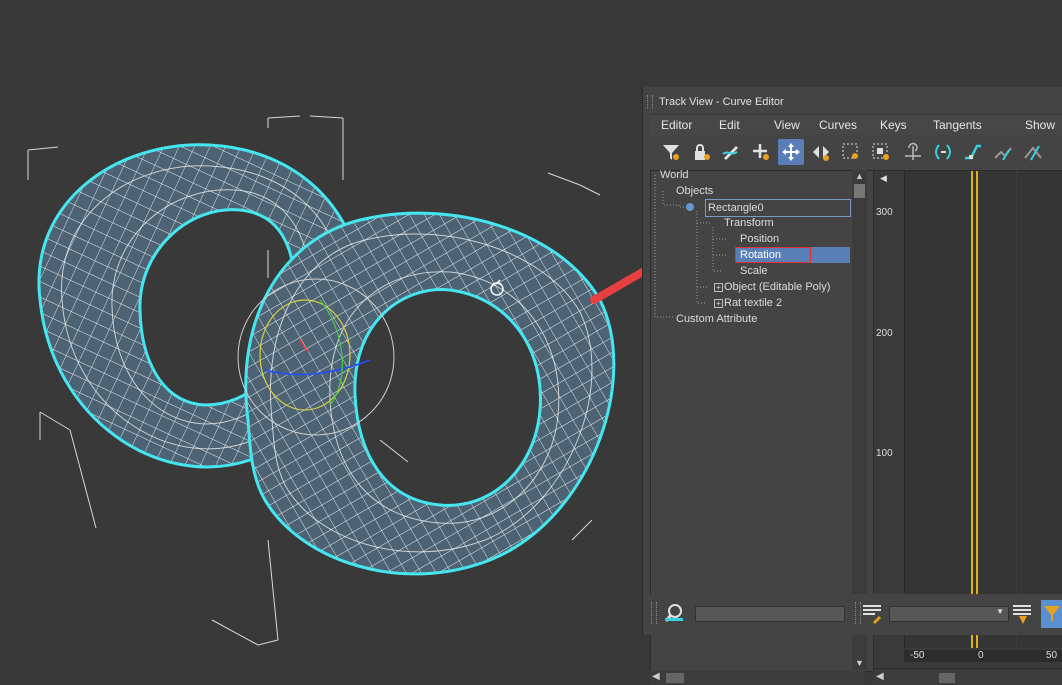 Image resolution: width=1062 pixels, height=685 pixels. I want to click on filter-button-bottom, so click(1023, 614).